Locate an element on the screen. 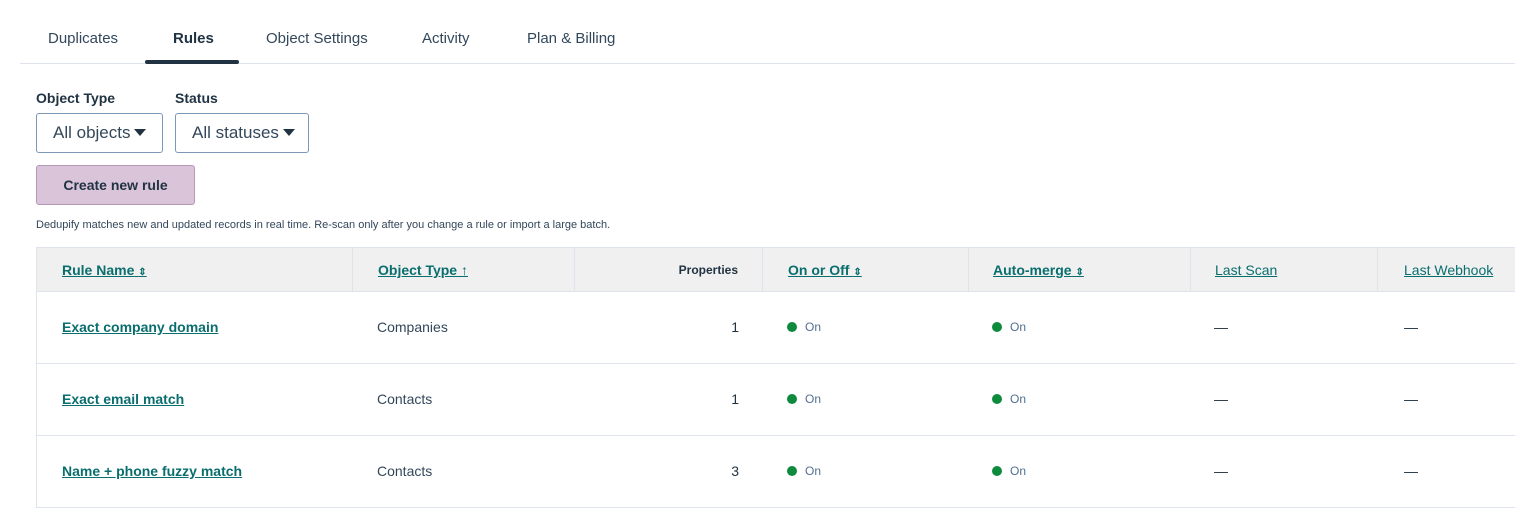 This screenshot has width=1515, height=526. rule-name-link: Exact email match is located at coordinates (123, 399).